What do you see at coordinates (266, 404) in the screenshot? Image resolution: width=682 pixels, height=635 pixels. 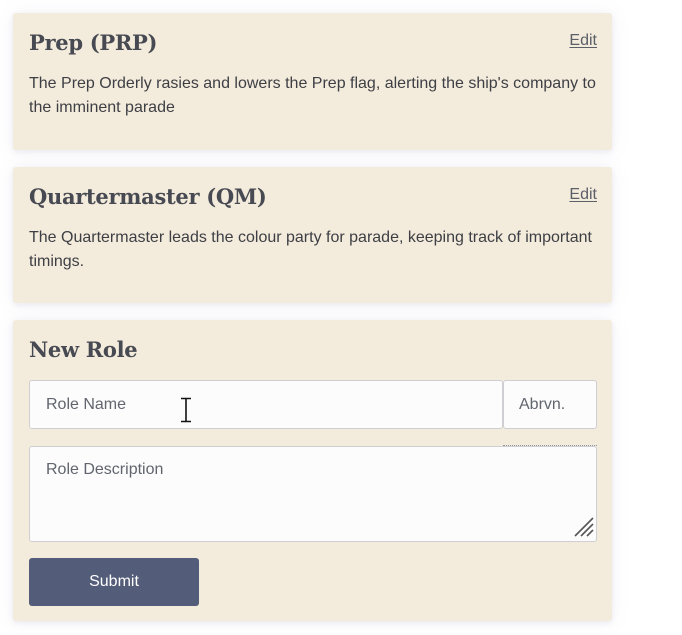 I see `role-name-input` at bounding box center [266, 404].